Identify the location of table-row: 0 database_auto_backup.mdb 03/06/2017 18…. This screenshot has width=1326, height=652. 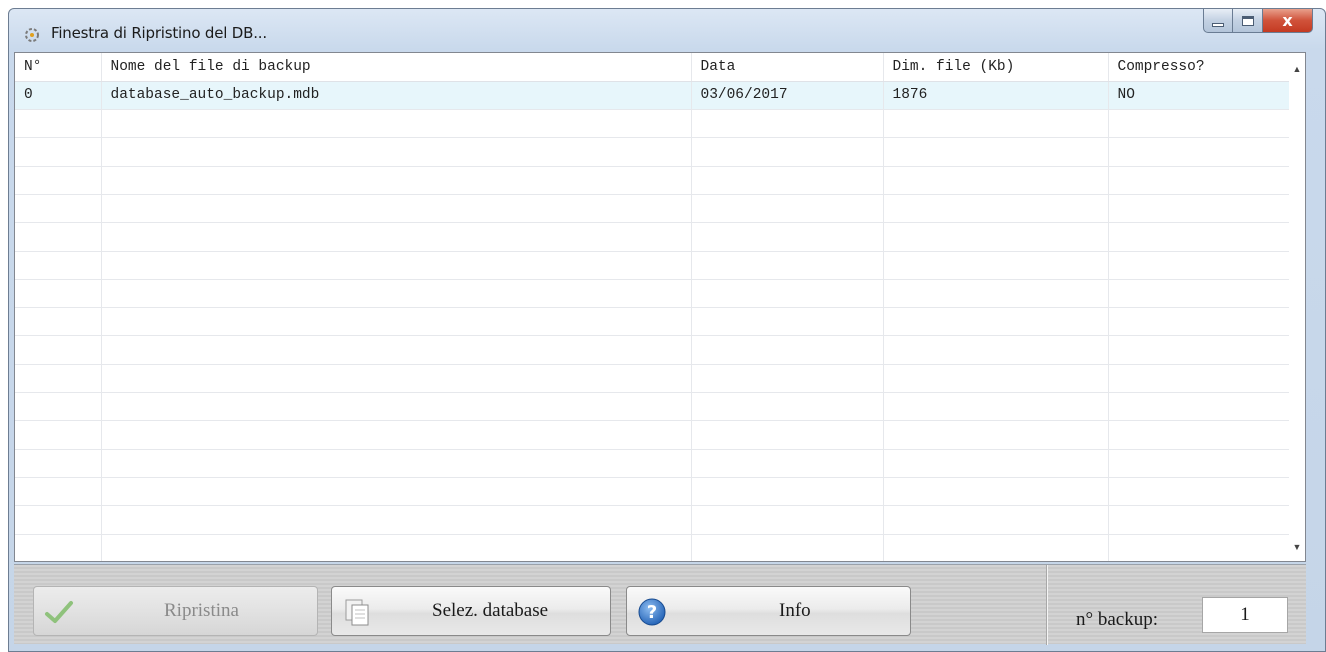
(653, 96).